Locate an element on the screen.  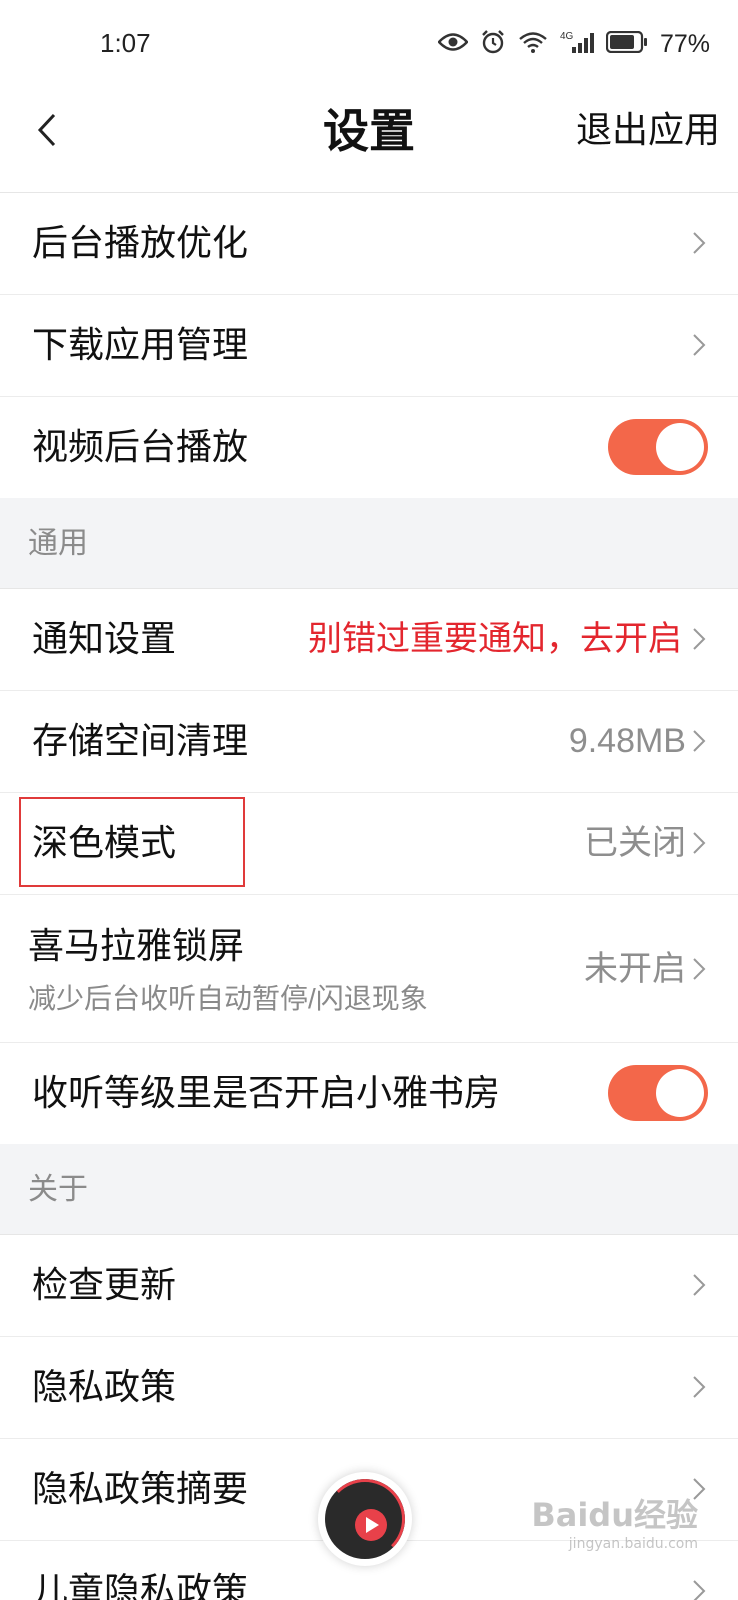
setting-label: 喜马拉雅锁屏 is located at coordinates (136, 945).